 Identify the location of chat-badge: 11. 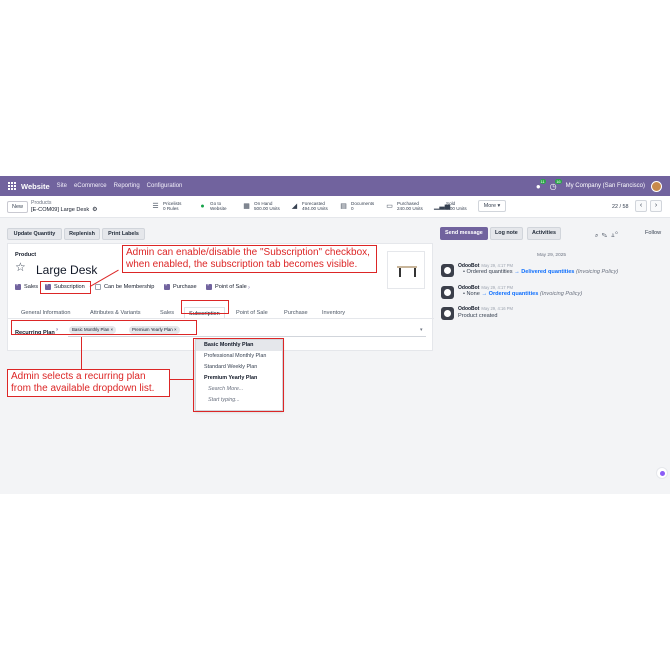
(542, 181).